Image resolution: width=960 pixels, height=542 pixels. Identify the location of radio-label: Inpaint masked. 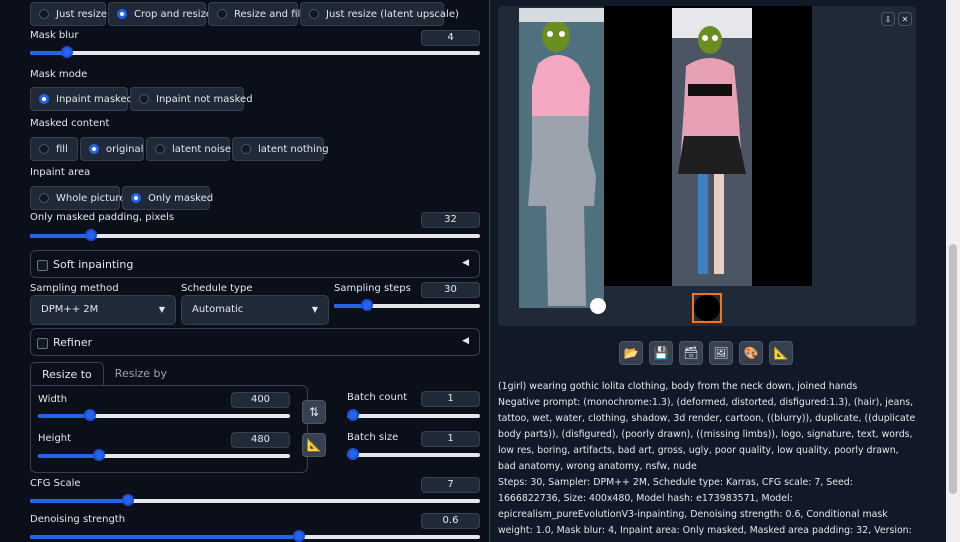
(94, 99).